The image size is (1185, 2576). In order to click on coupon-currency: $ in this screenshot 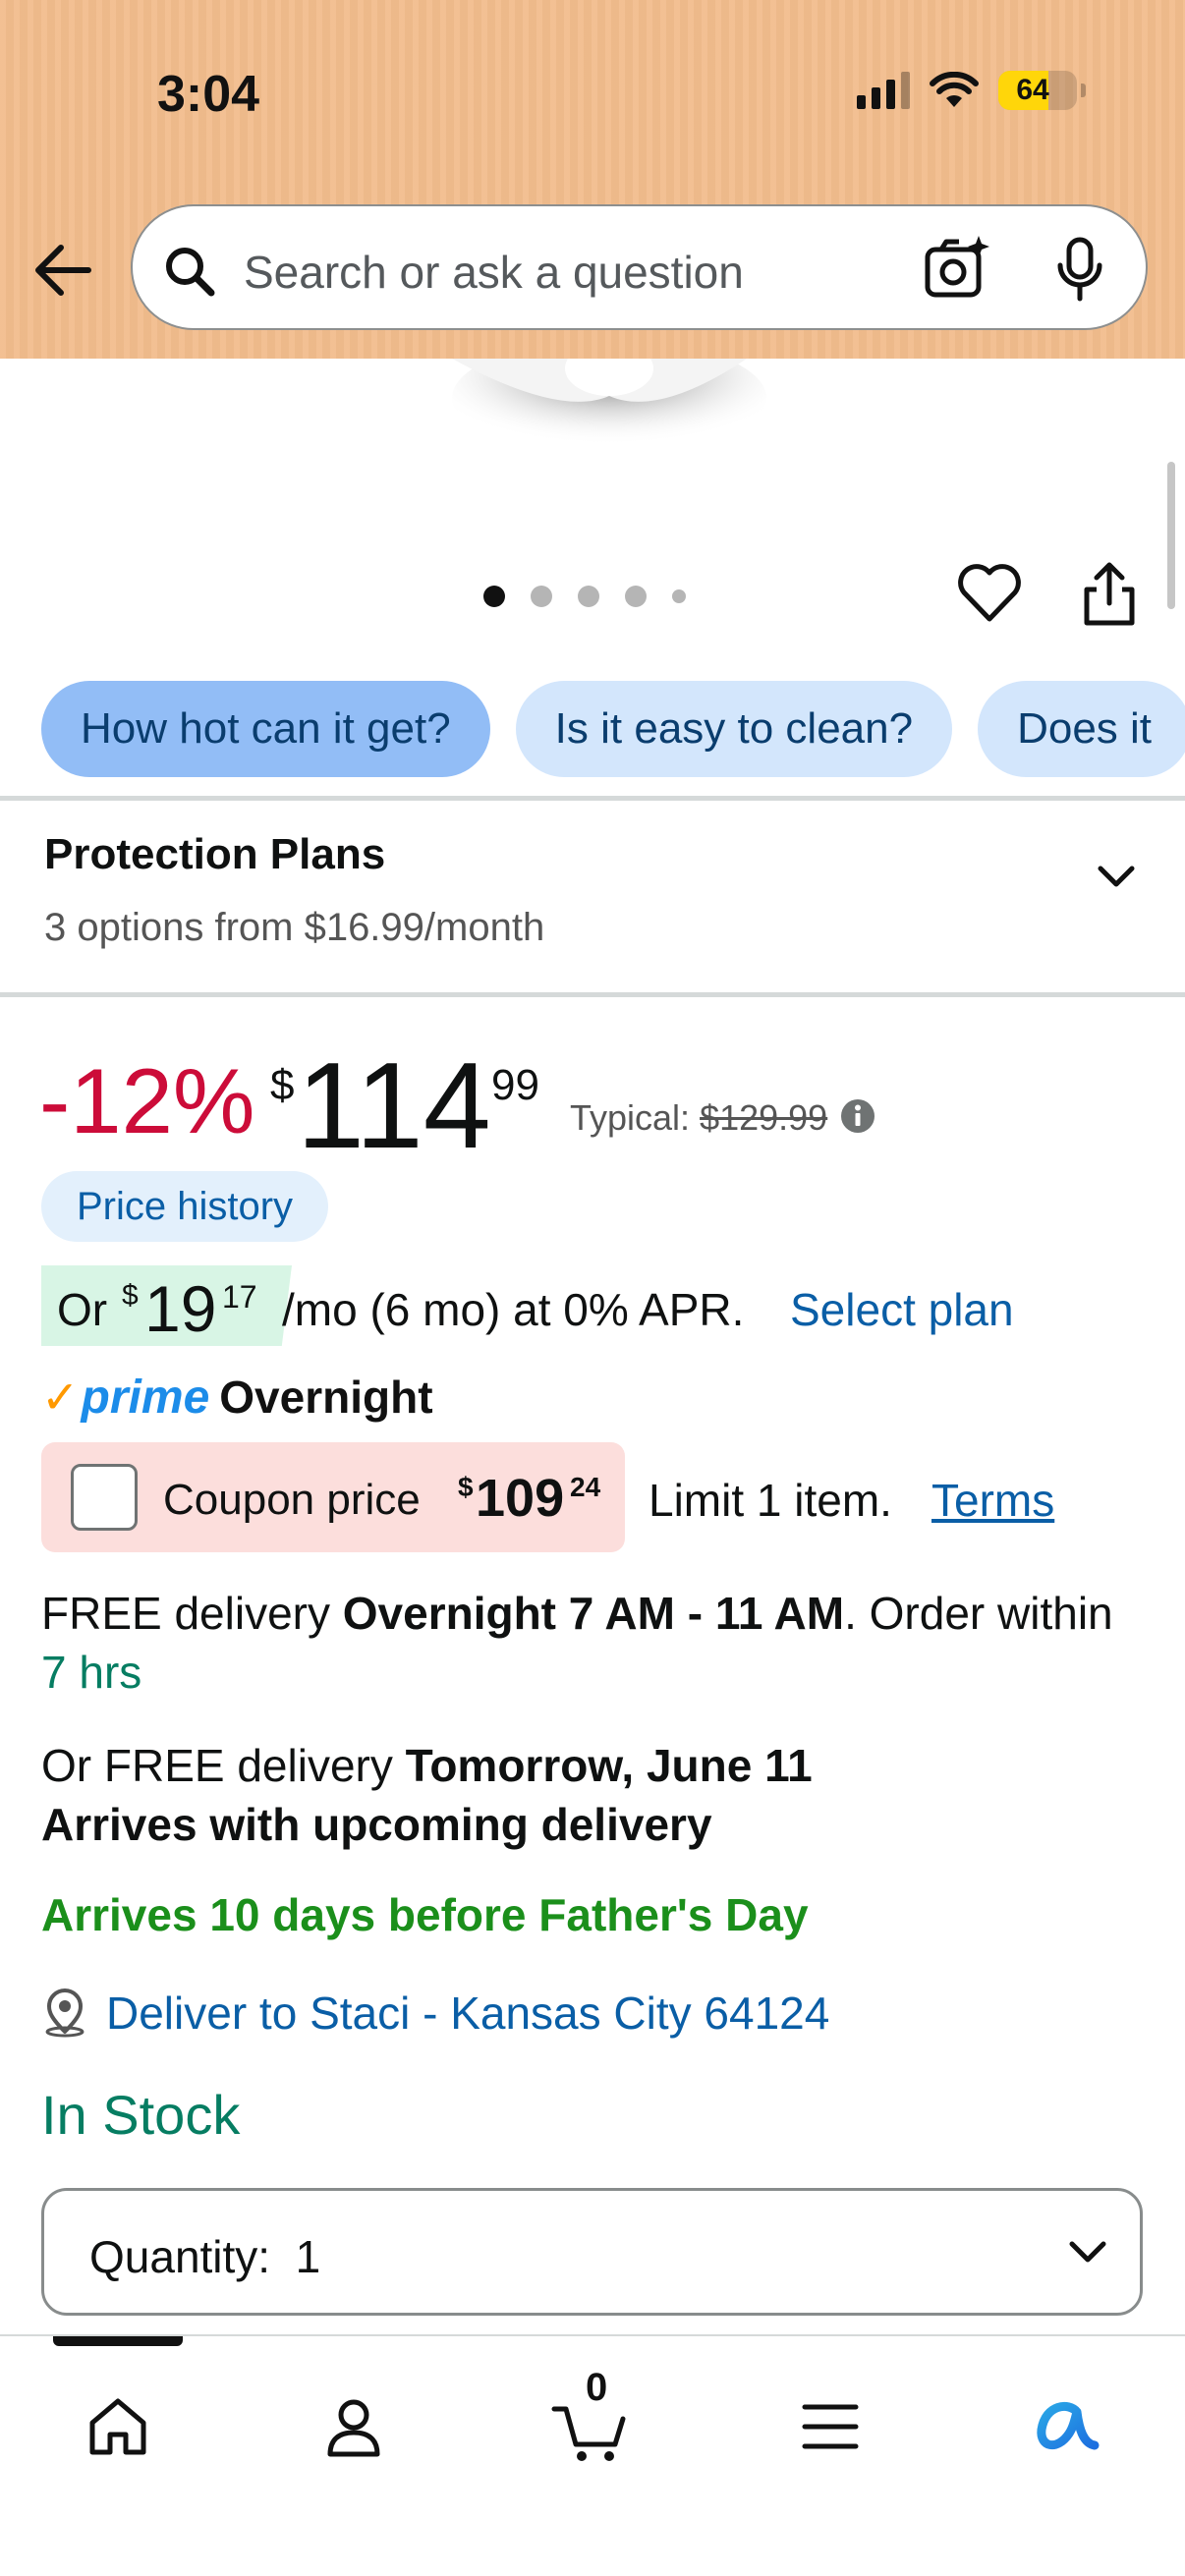, I will do `click(466, 1487)`.